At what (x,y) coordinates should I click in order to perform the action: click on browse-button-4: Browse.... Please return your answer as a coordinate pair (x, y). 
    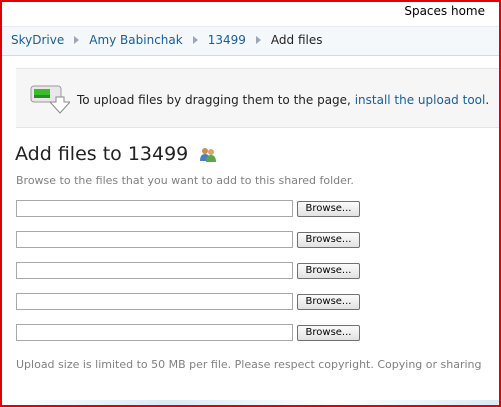
    Looking at the image, I should click on (328, 302).